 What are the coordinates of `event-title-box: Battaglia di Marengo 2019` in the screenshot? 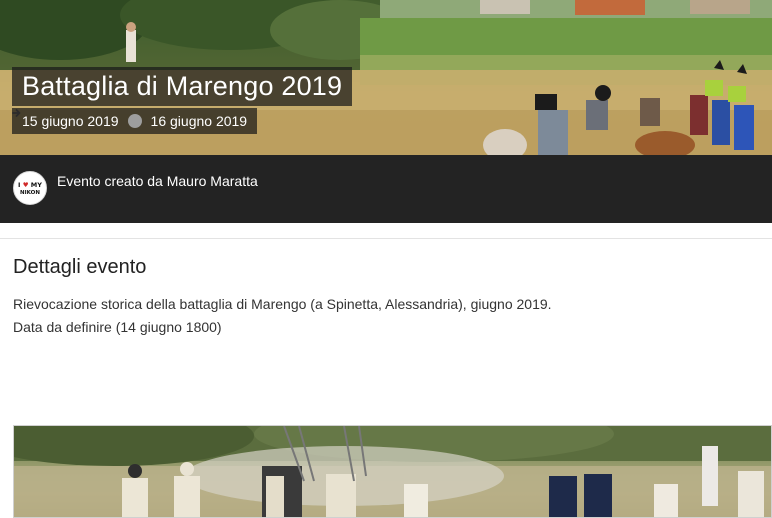 It's located at (182, 86).